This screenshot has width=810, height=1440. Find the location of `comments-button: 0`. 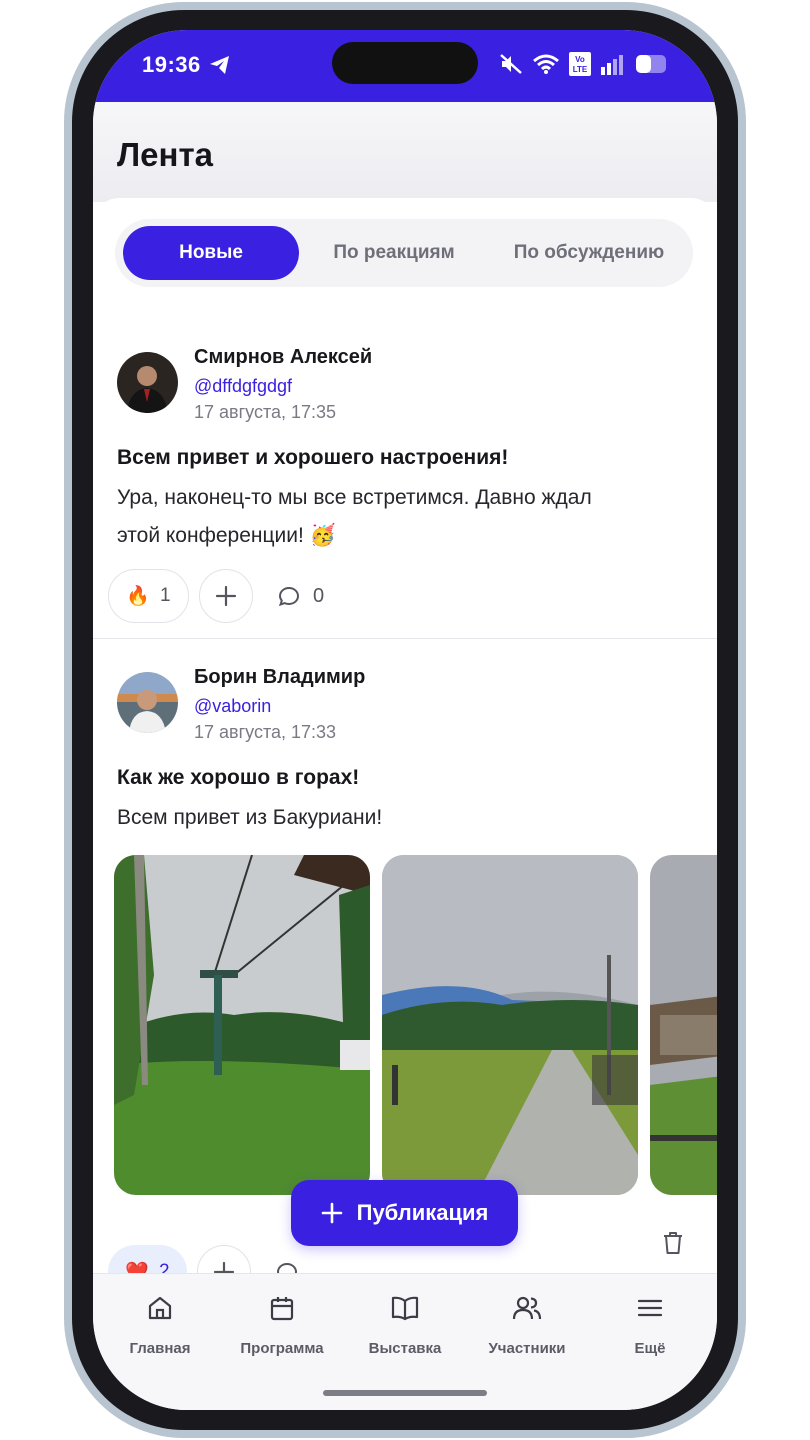

comments-button: 0 is located at coordinates (300, 596).